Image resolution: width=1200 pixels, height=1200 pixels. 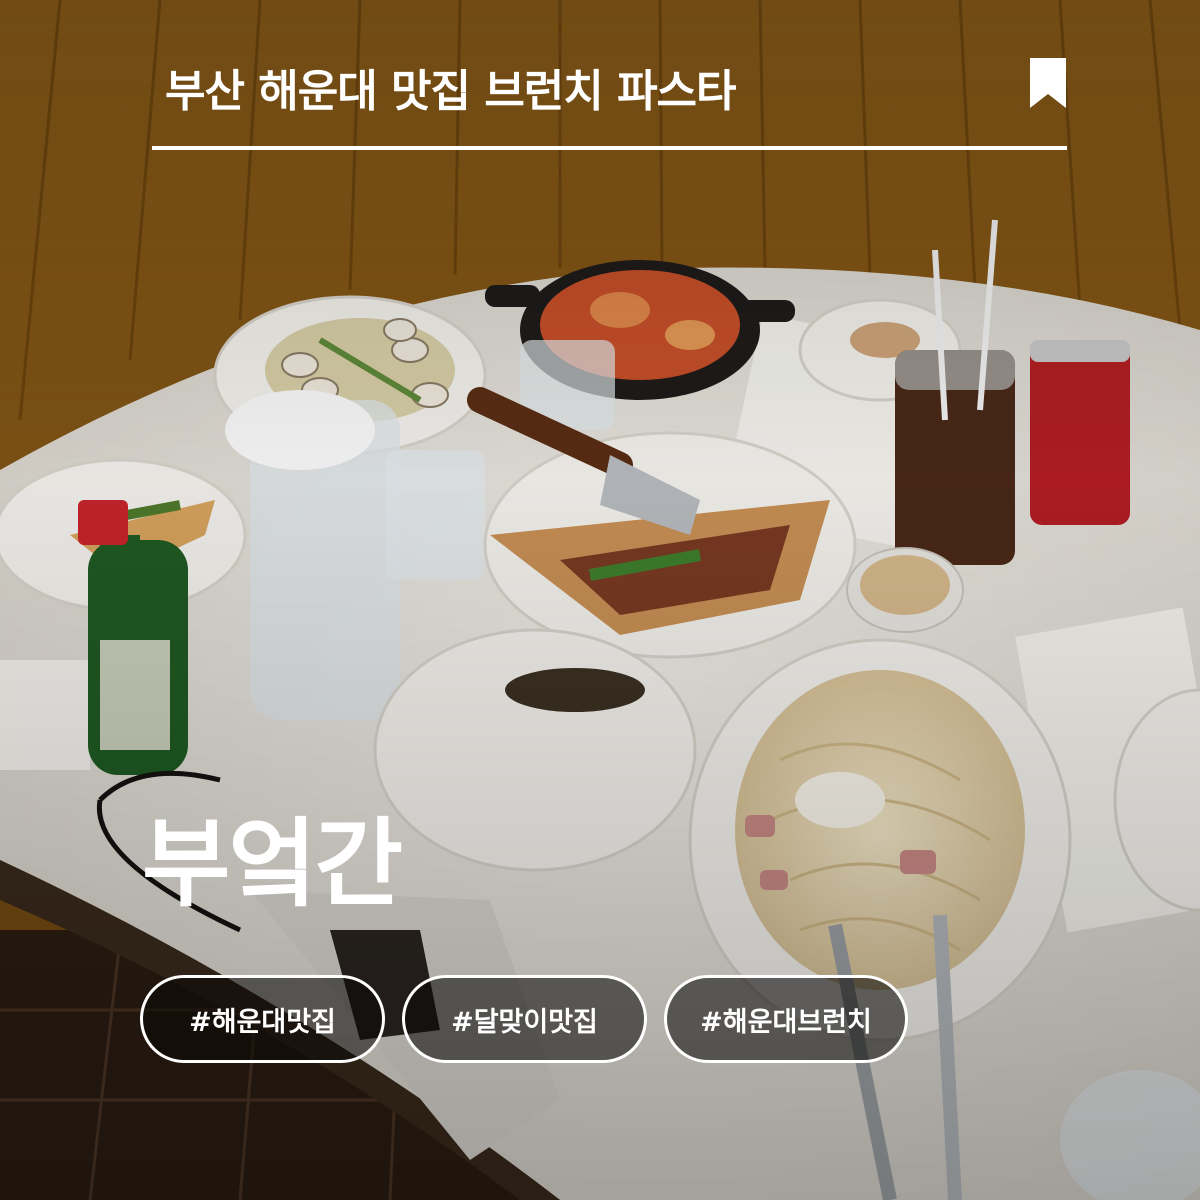 I want to click on store-name: 부엌간, so click(x=272, y=864).